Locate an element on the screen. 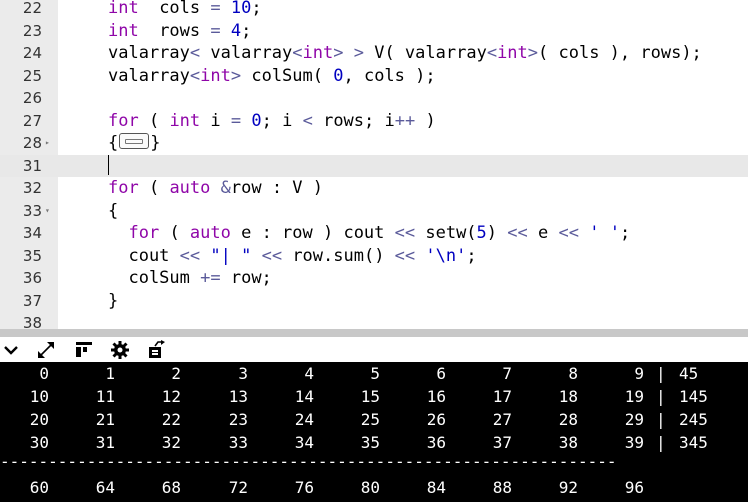  code-line: 31 is located at coordinates (374, 165).